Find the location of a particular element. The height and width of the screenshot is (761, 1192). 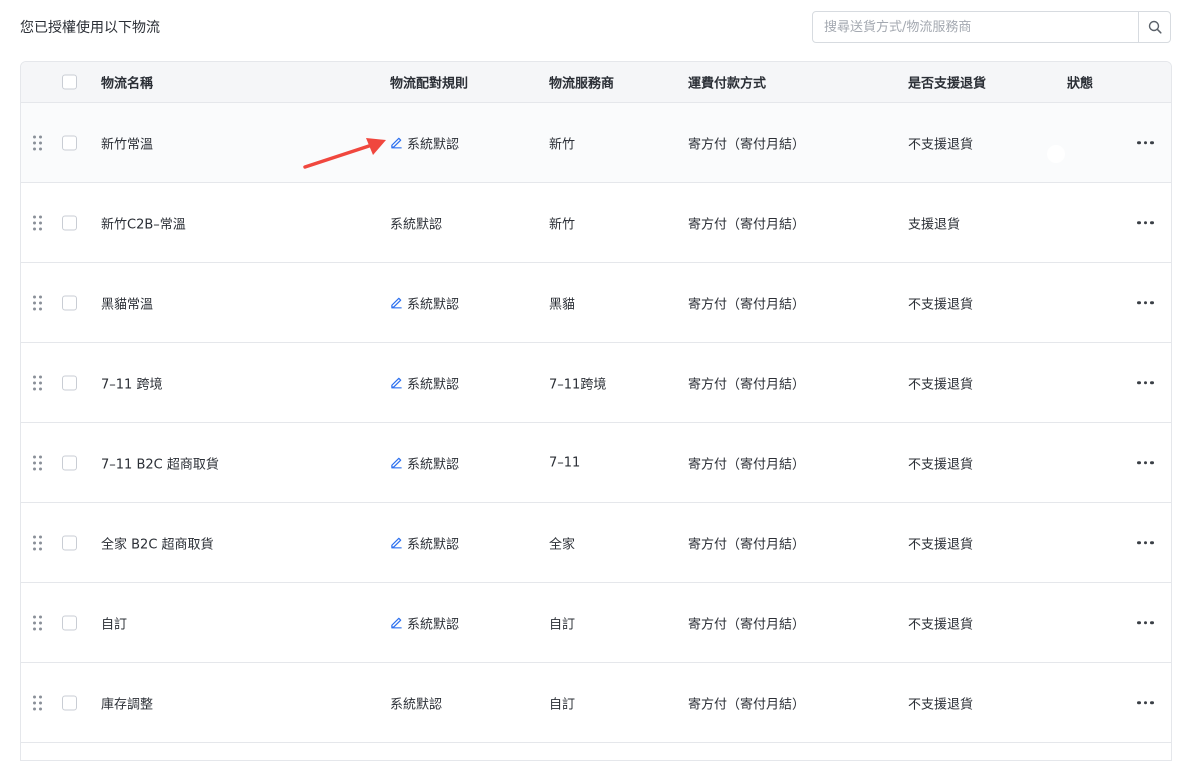

select-all-checkbox is located at coordinates (69, 82).